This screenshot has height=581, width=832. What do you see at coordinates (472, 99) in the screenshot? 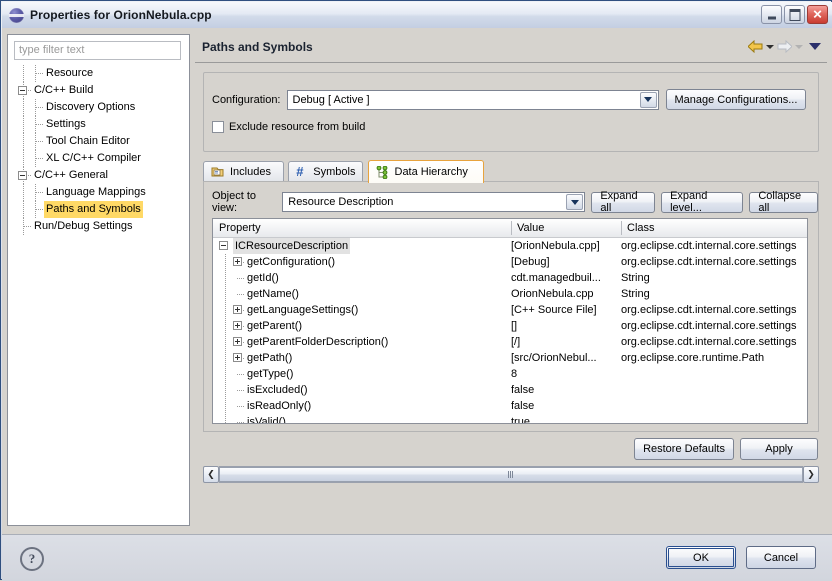
I see `configuration-combo: Debug [ Active ]` at bounding box center [472, 99].